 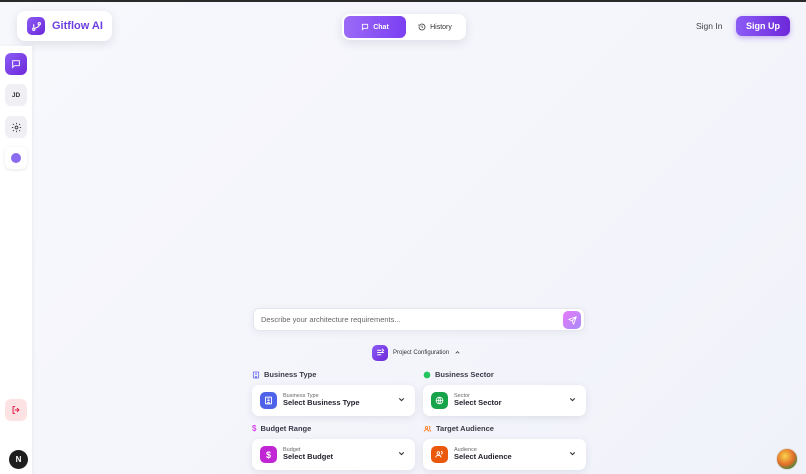 What do you see at coordinates (36, 26) in the screenshot?
I see `git-branch-icon` at bounding box center [36, 26].